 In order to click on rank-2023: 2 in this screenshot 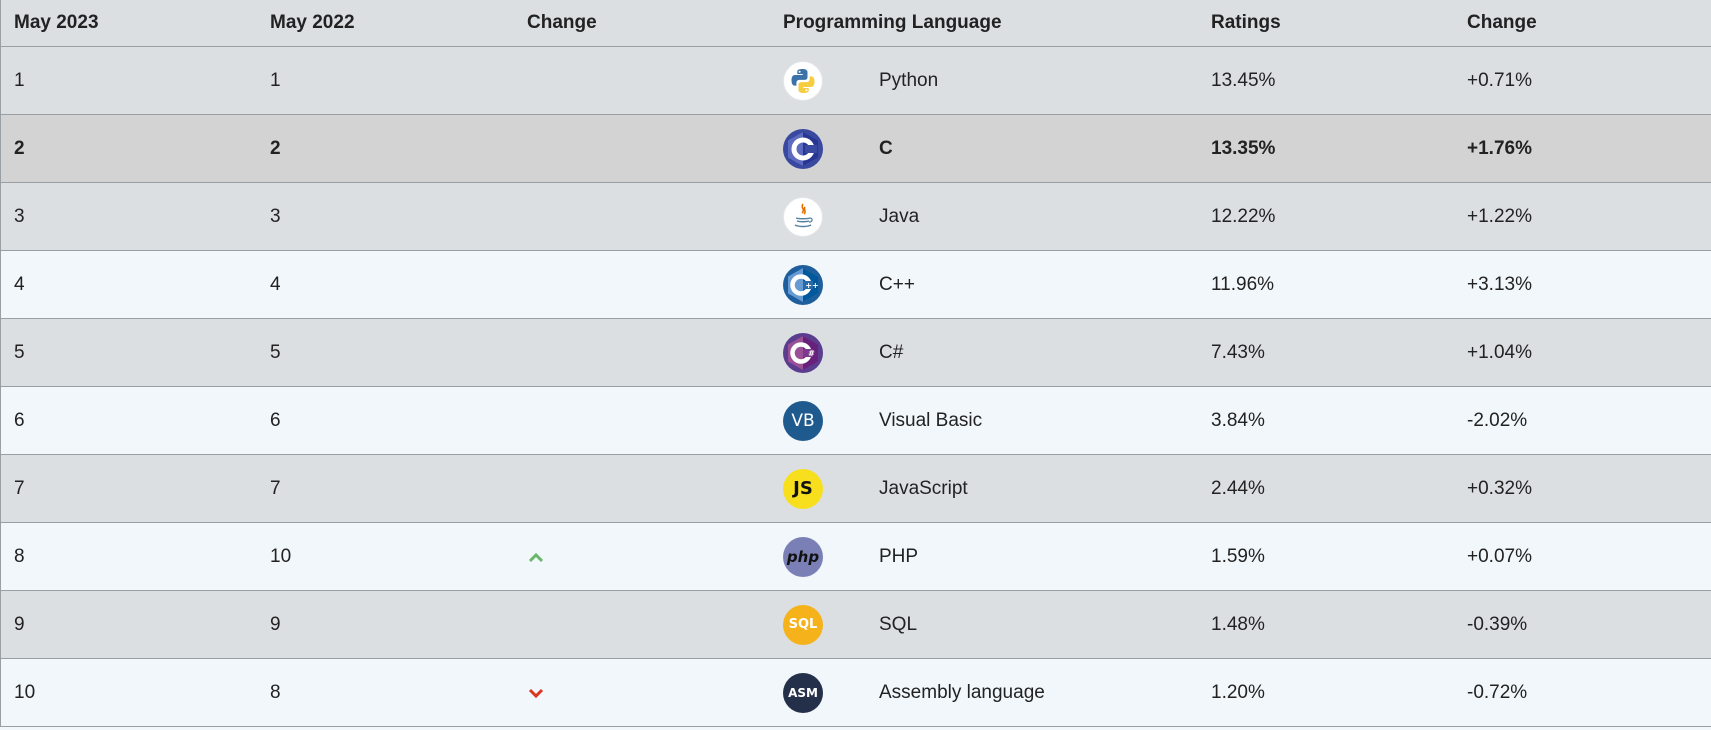, I will do `click(19, 148)`.